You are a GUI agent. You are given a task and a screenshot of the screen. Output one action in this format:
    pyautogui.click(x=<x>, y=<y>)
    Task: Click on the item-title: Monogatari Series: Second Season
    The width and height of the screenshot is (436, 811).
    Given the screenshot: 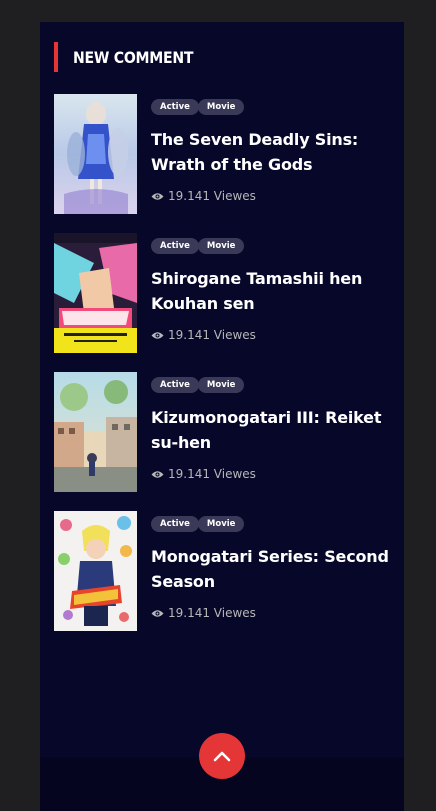 What is the action you would take?
    pyautogui.click(x=271, y=569)
    